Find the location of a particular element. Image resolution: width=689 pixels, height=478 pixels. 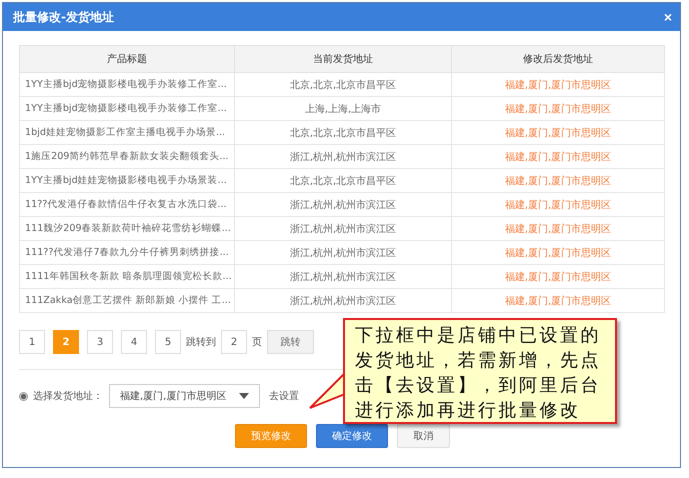

column-header: 修改后发货地址 is located at coordinates (558, 59).